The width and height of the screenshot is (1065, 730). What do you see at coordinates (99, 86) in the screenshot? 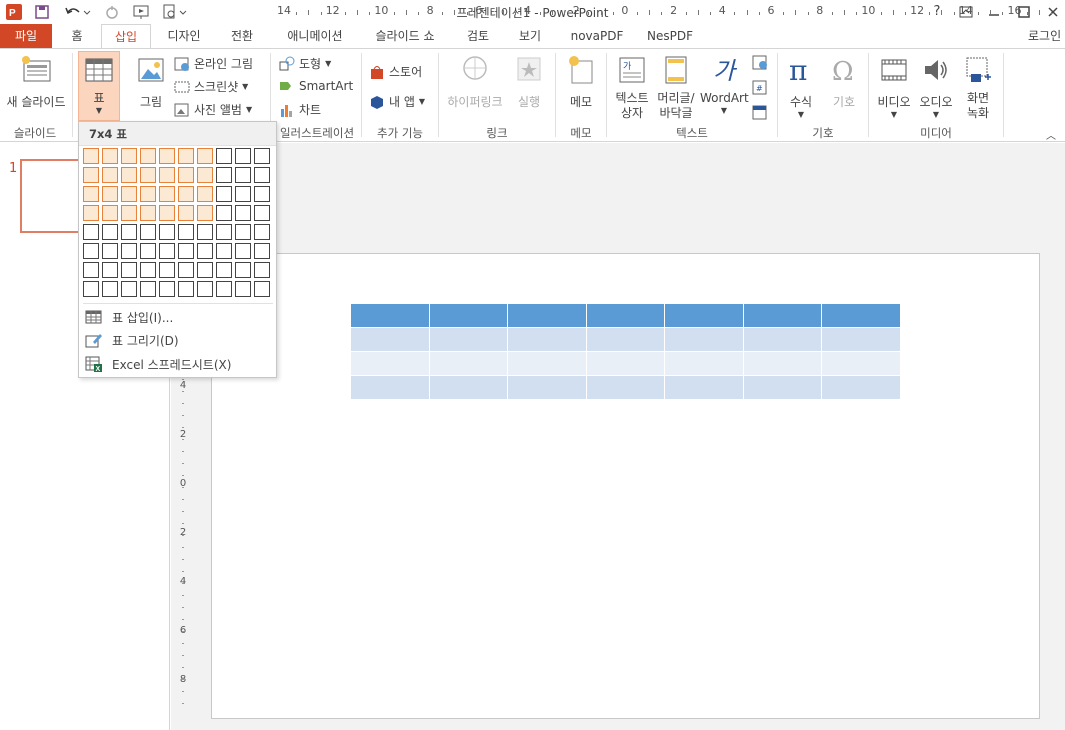
I see `table-button: 표 ▼` at bounding box center [99, 86].